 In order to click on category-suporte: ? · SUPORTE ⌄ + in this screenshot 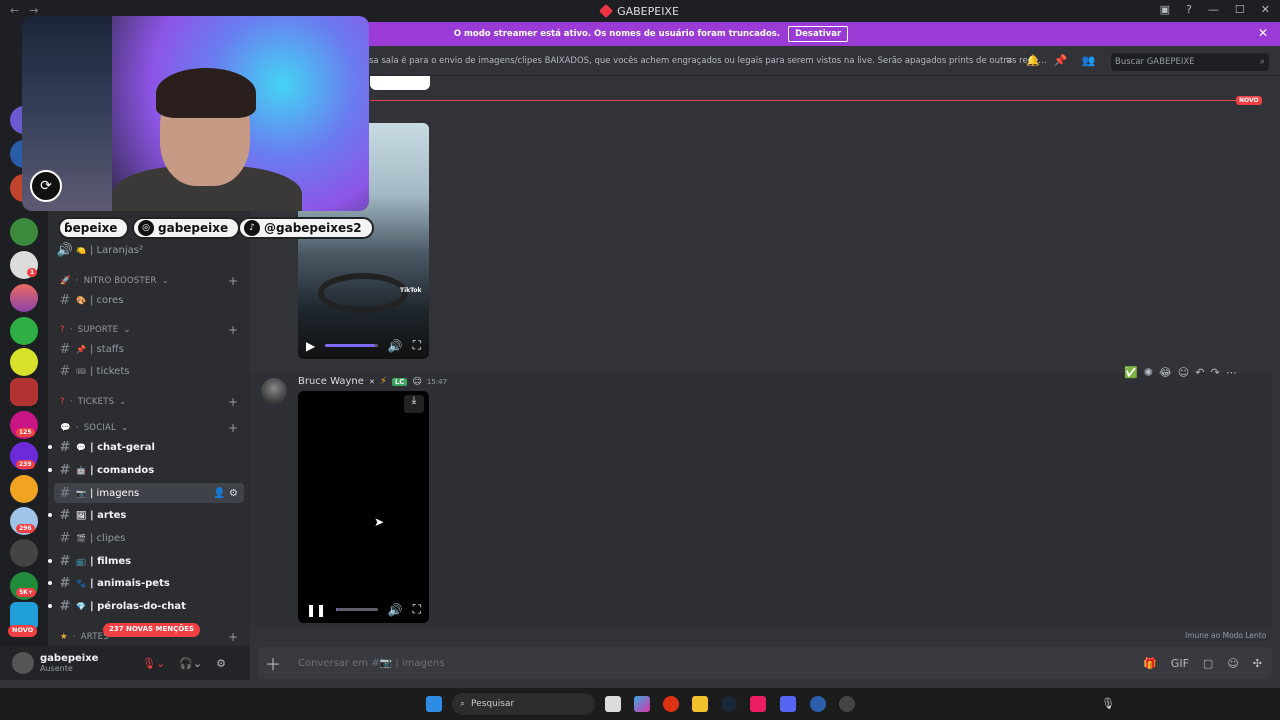, I will do `click(149, 330)`.